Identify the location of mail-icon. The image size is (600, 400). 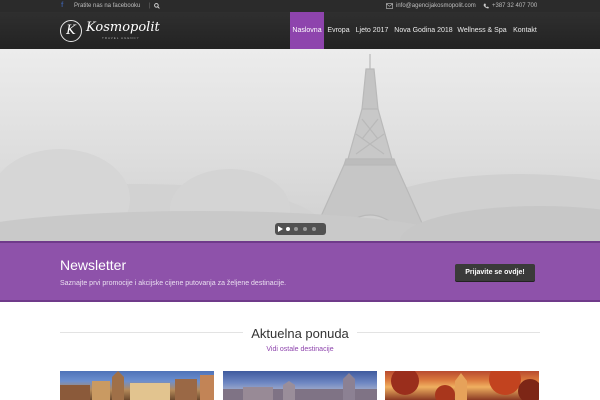
(389, 6).